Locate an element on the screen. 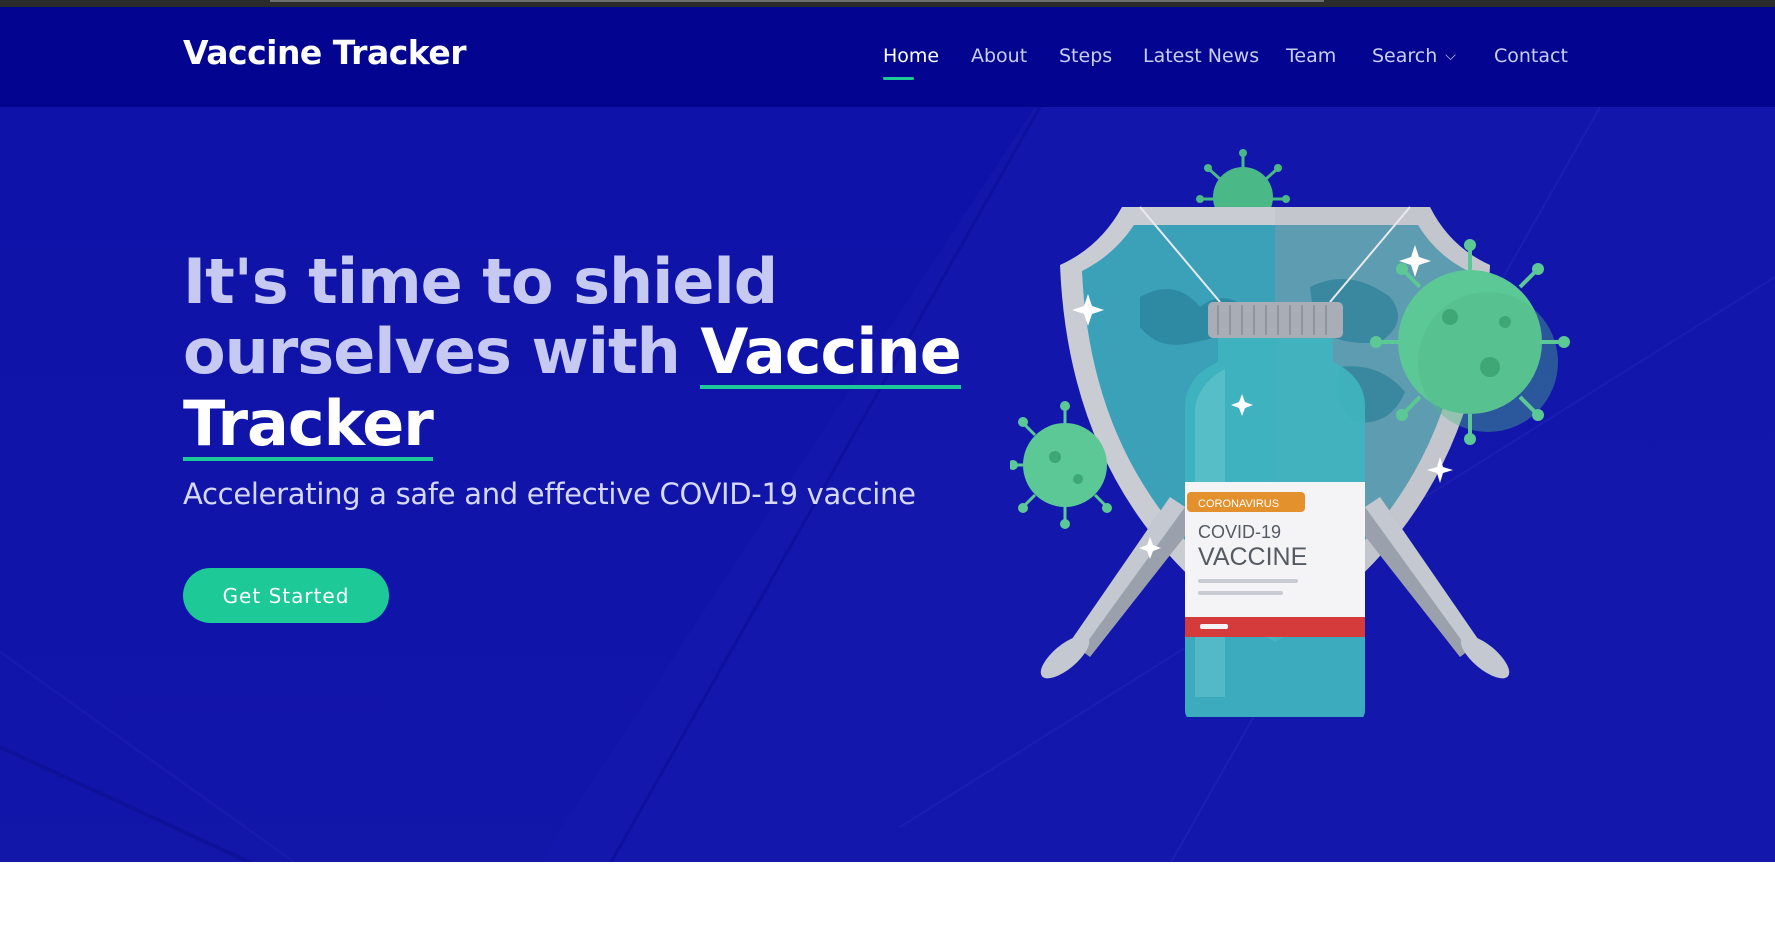 This screenshot has width=1775, height=952. vial-label-line1: COVID-19 is located at coordinates (1239, 532).